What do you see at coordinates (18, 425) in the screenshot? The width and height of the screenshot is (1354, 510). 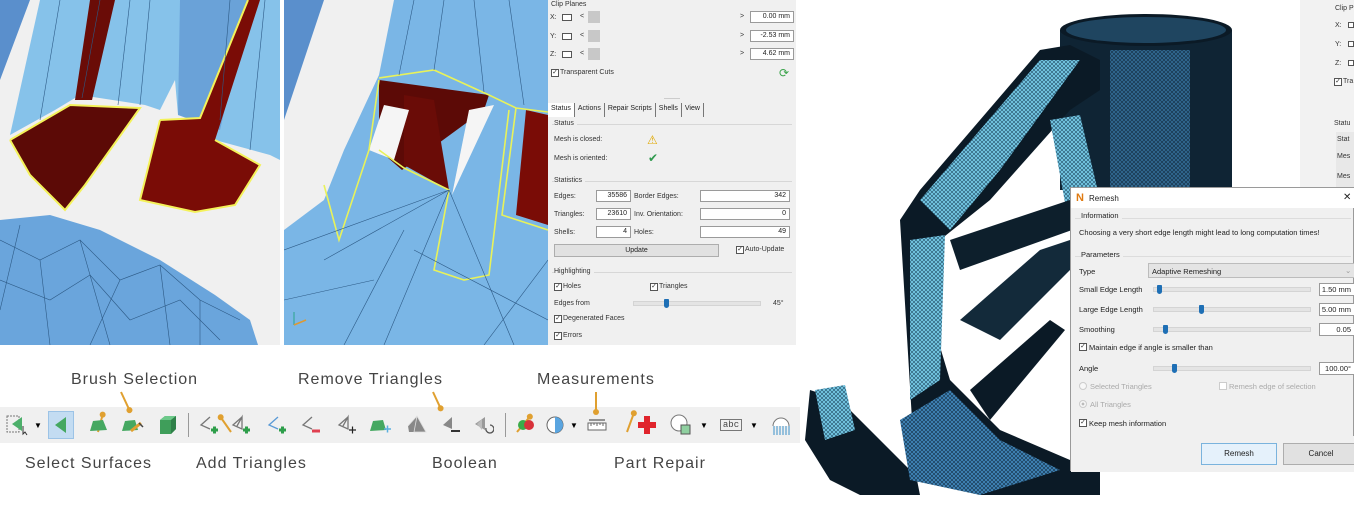 I see `rect-select-button` at bounding box center [18, 425].